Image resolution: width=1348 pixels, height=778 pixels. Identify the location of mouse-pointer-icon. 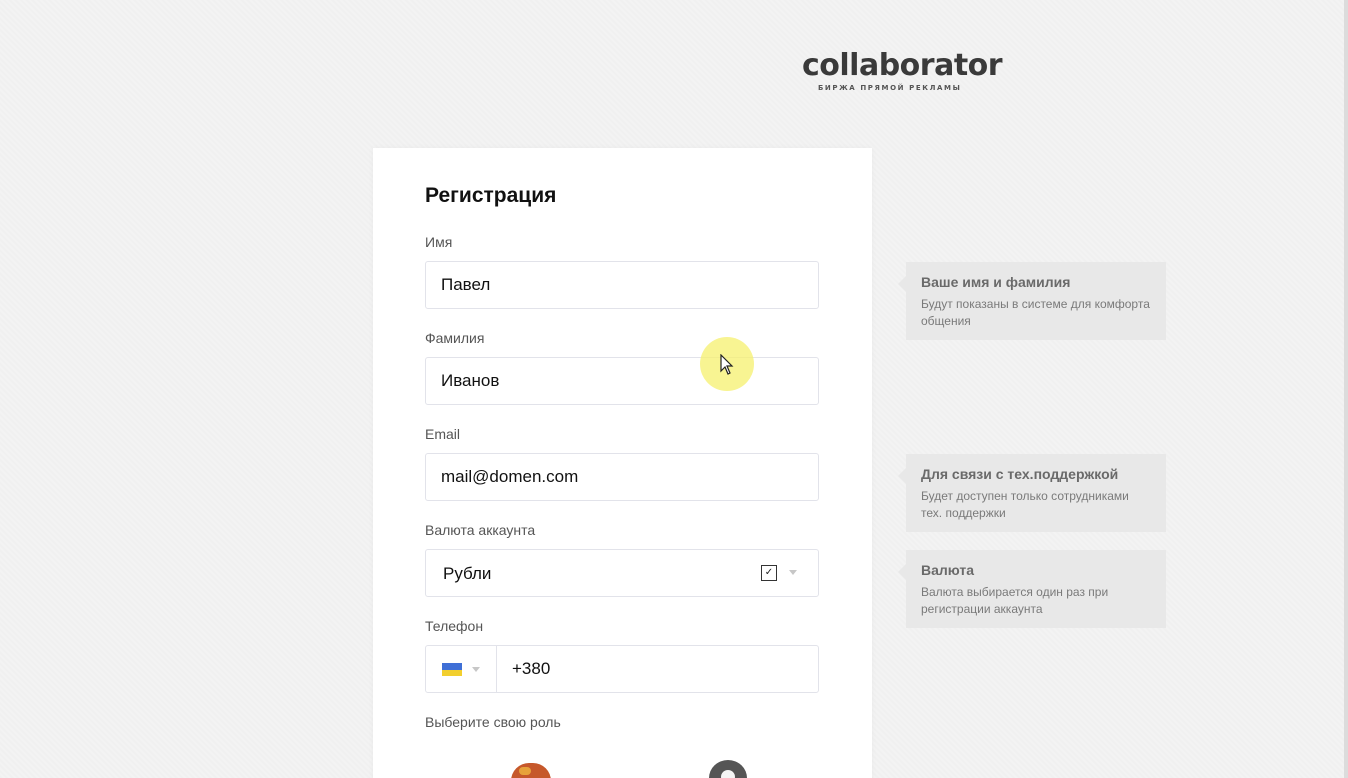
(727, 364).